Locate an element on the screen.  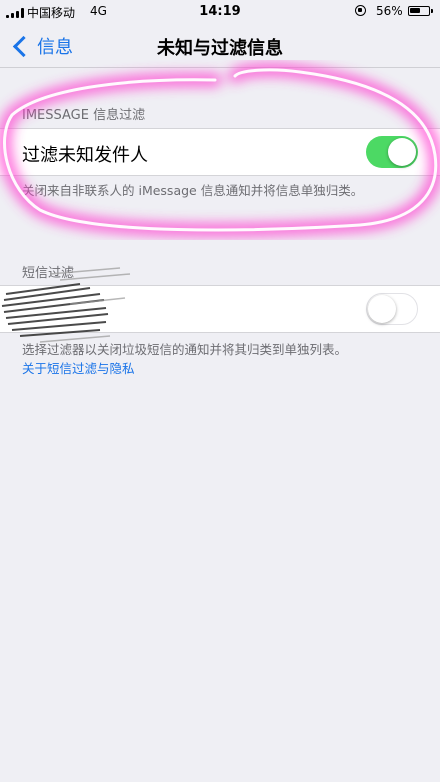
filter-unknown-senders-cell: 过滤未知发件人 is located at coordinates (220, 152).